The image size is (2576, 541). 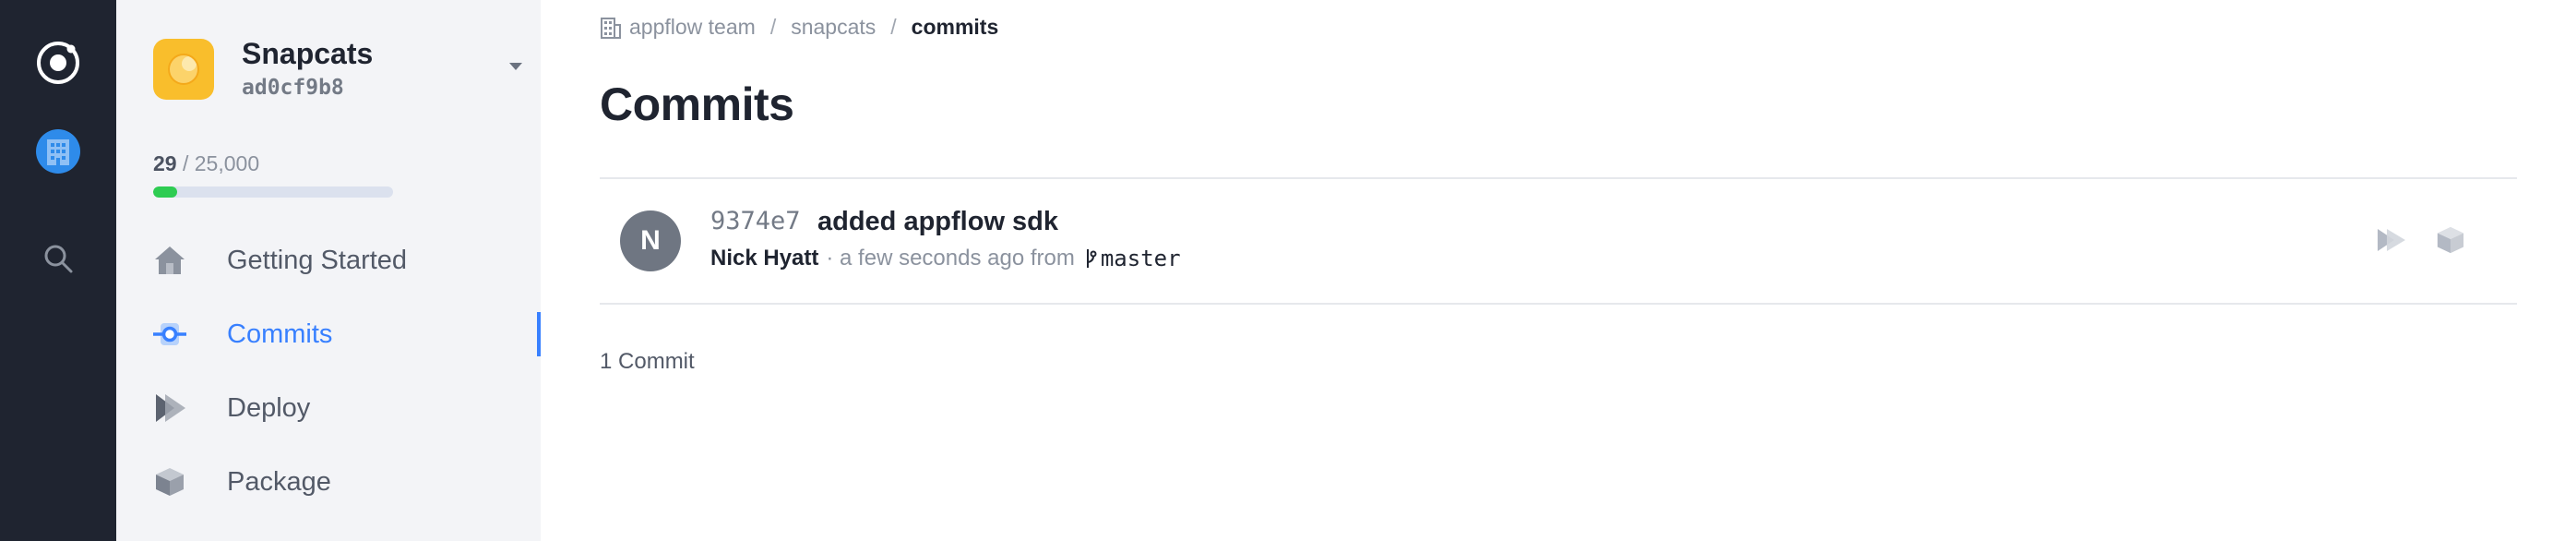 What do you see at coordinates (833, 27) in the screenshot?
I see `breadcrumb-app-link: snapcats` at bounding box center [833, 27].